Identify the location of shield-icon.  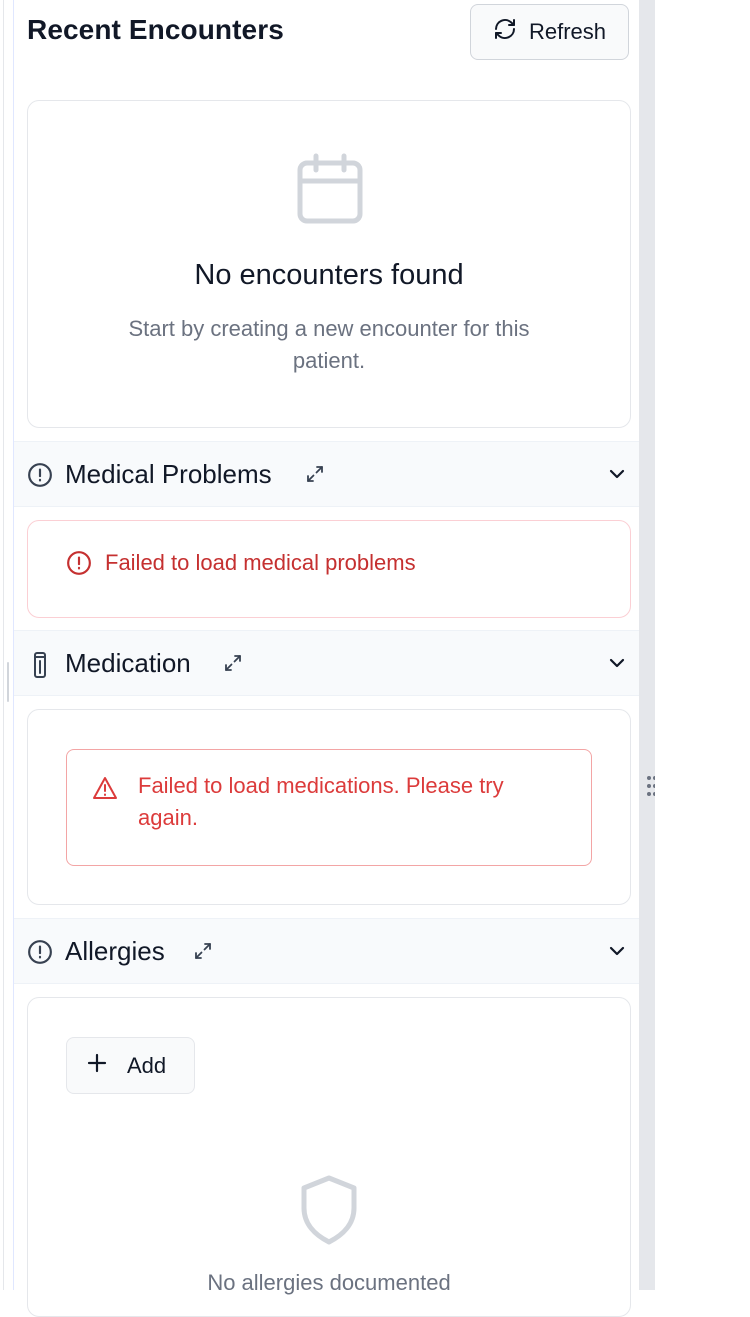
(329, 1212).